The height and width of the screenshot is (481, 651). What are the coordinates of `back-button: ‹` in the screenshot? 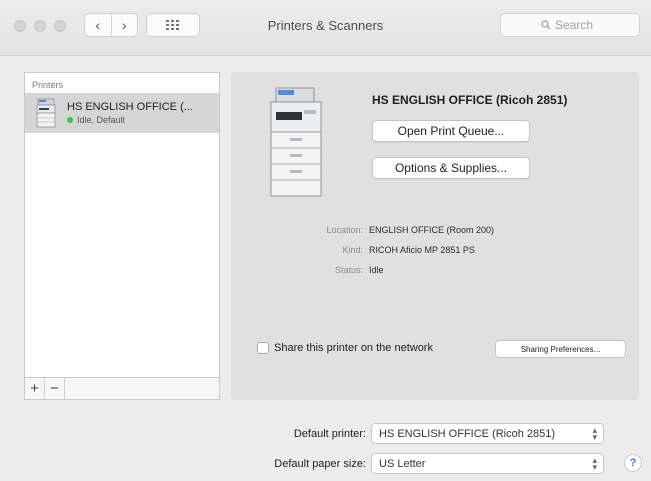 It's located at (98, 25).